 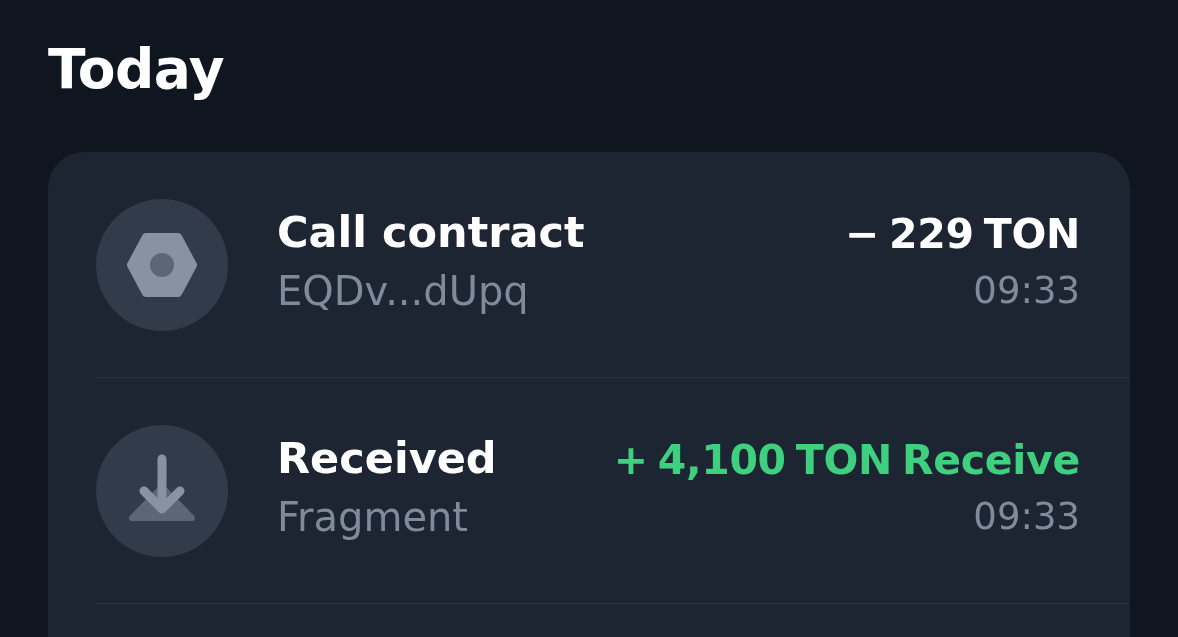 What do you see at coordinates (137, 69) in the screenshot?
I see `section-title: Today` at bounding box center [137, 69].